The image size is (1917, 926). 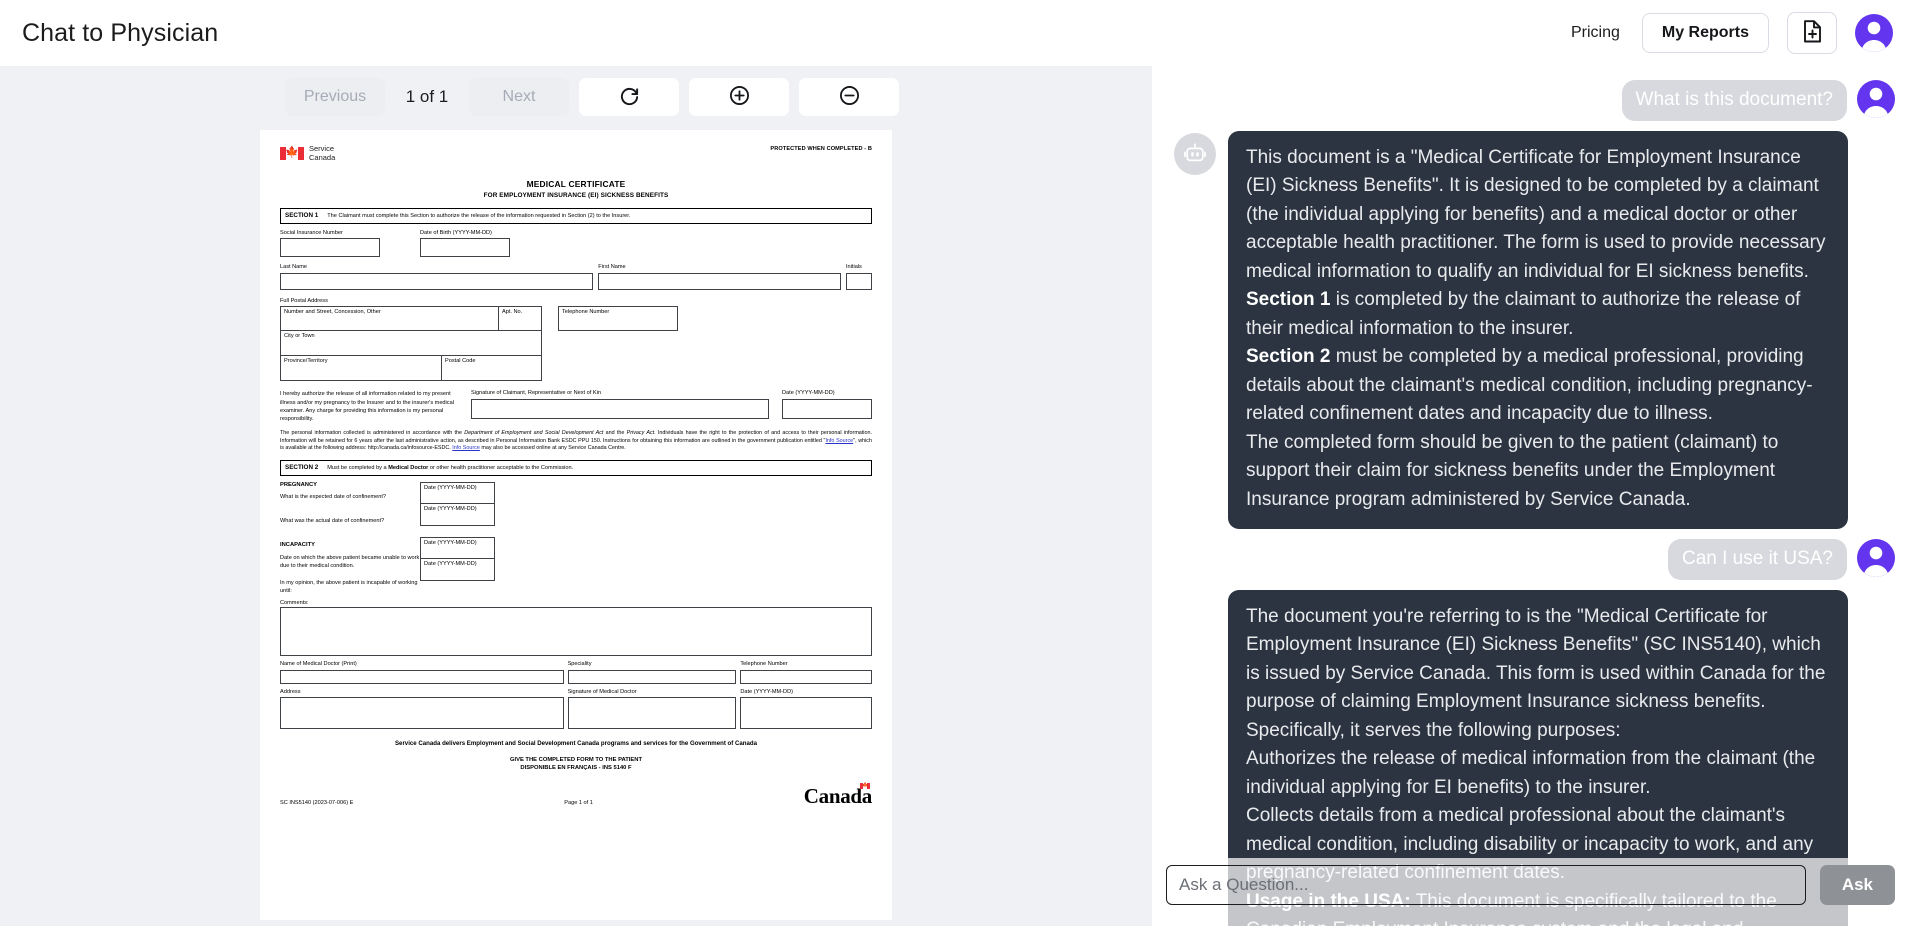 I want to click on agency-line-1: Service, so click(x=322, y=148).